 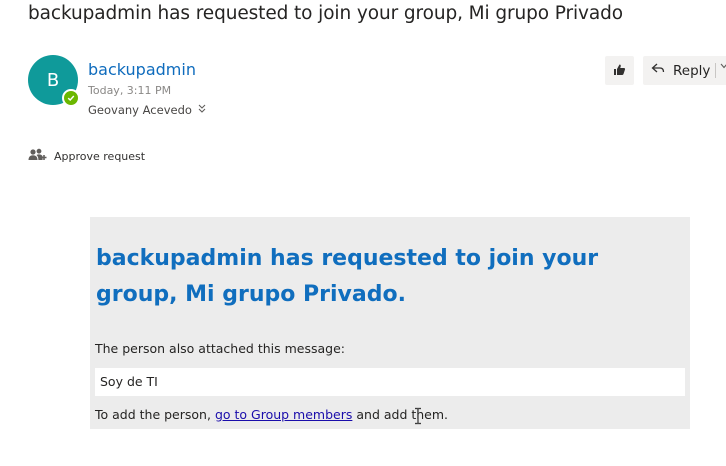 I want to click on attached-message: Soy de TI, so click(x=390, y=382).